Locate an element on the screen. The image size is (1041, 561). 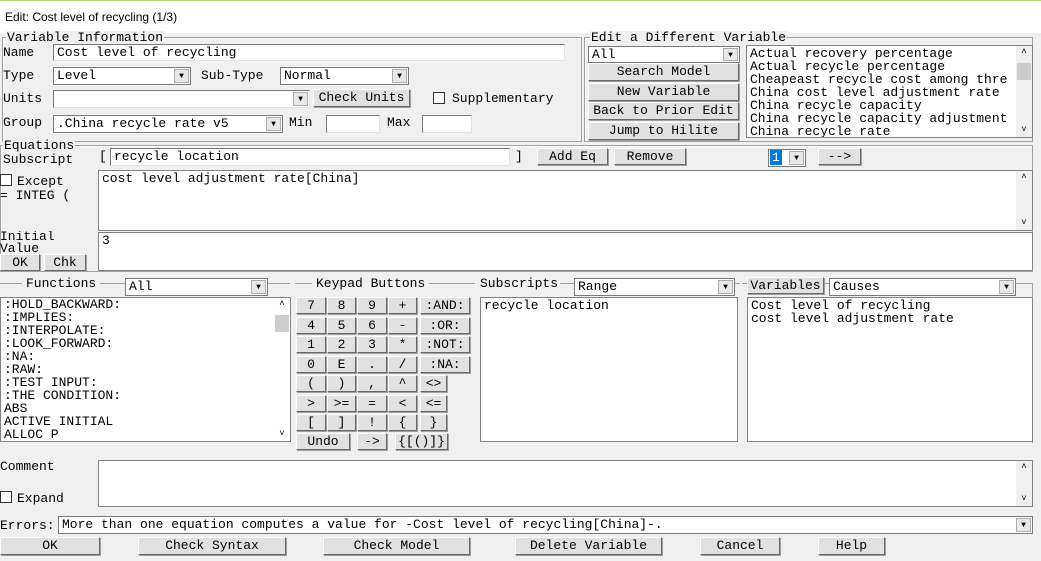
back-to-prior-edit-button: Back to Prior Edit is located at coordinates (663, 111).